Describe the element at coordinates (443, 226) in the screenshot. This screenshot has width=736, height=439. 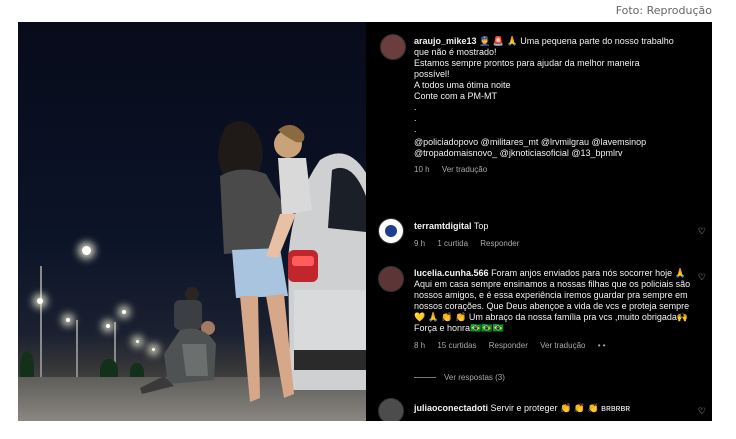
I see `comment-username: terramtdigital` at that location.